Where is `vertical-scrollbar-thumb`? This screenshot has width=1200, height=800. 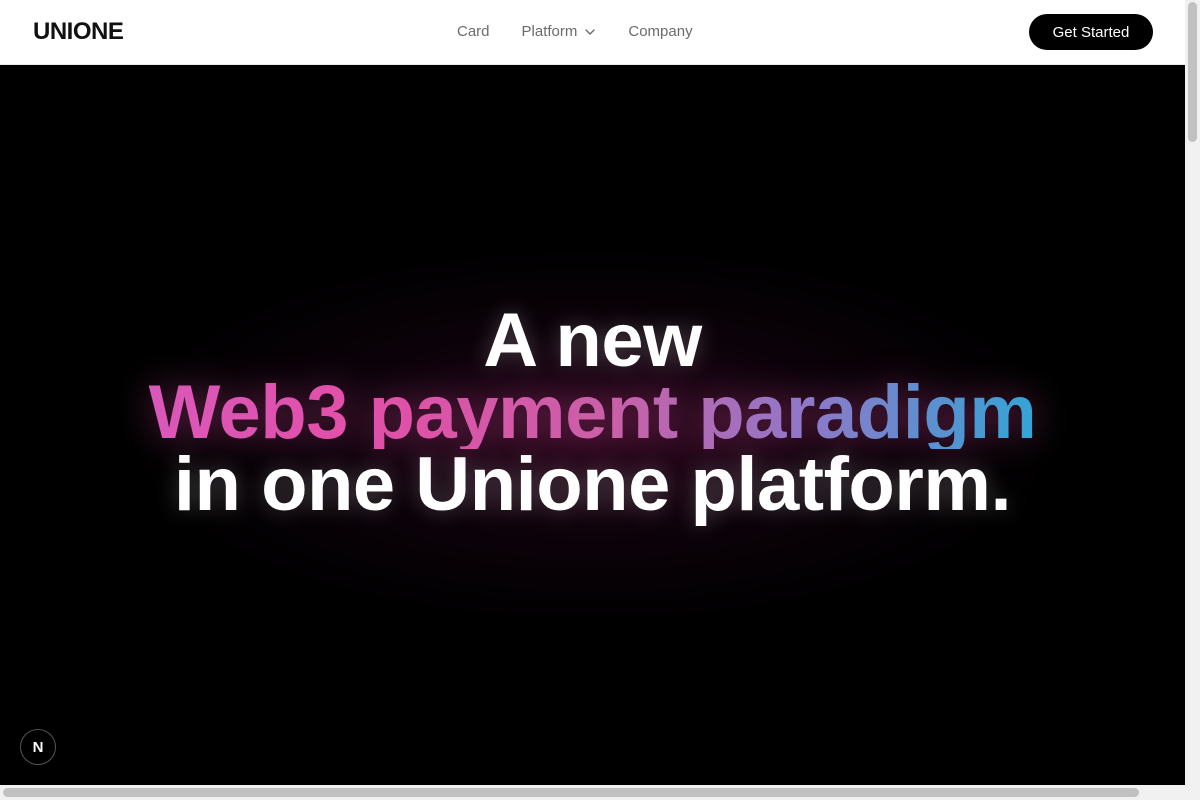
vertical-scrollbar-thumb is located at coordinates (1192, 72).